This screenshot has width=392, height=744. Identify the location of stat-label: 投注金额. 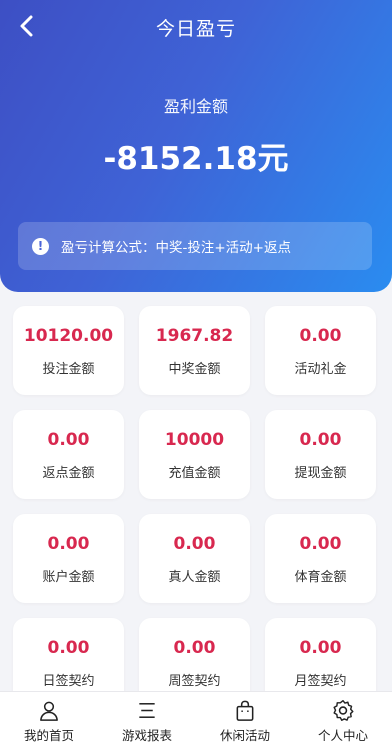
(68, 369).